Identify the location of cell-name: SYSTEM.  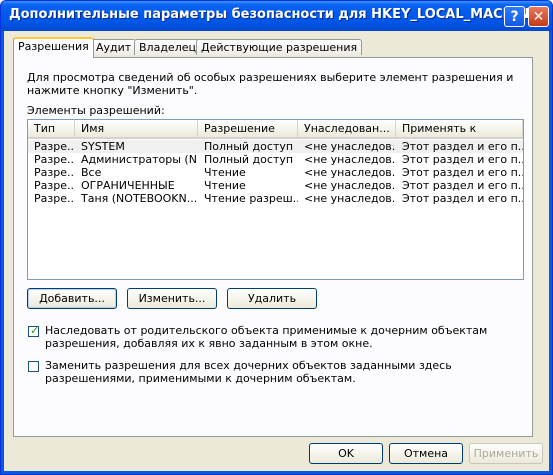
(103, 146).